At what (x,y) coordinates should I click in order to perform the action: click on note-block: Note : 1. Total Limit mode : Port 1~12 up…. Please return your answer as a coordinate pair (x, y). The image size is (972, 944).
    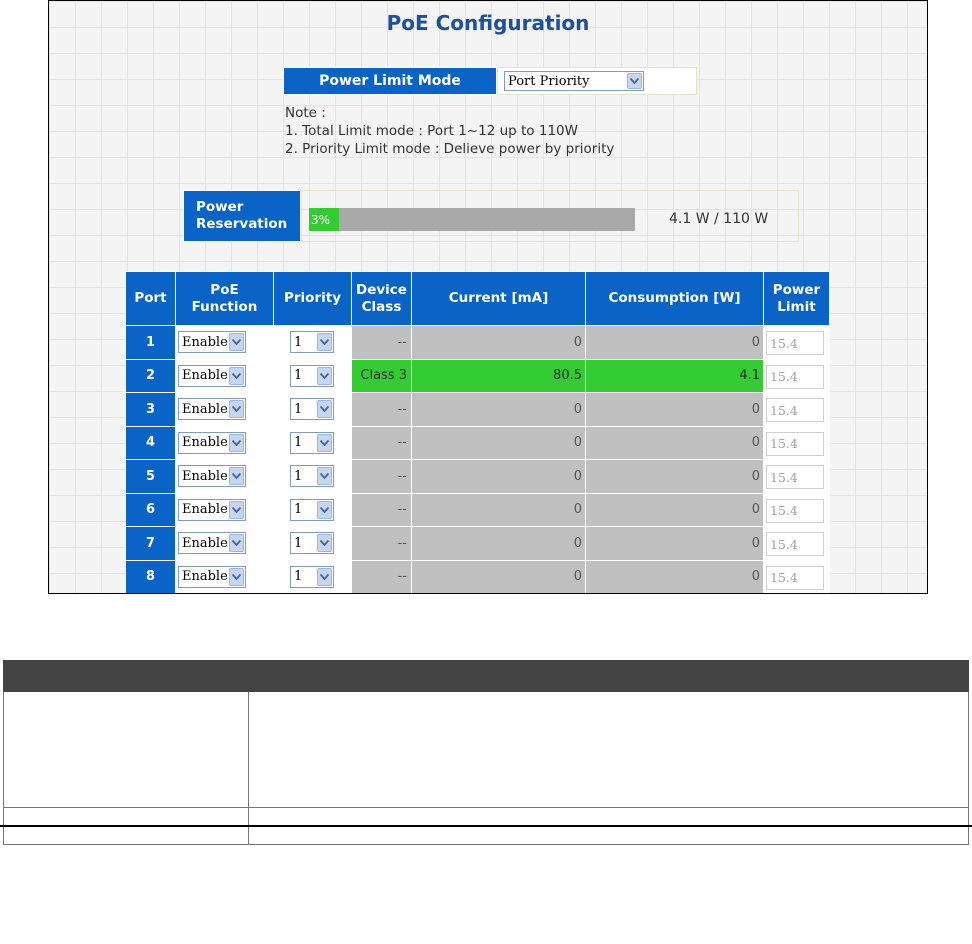
    Looking at the image, I should click on (449, 131).